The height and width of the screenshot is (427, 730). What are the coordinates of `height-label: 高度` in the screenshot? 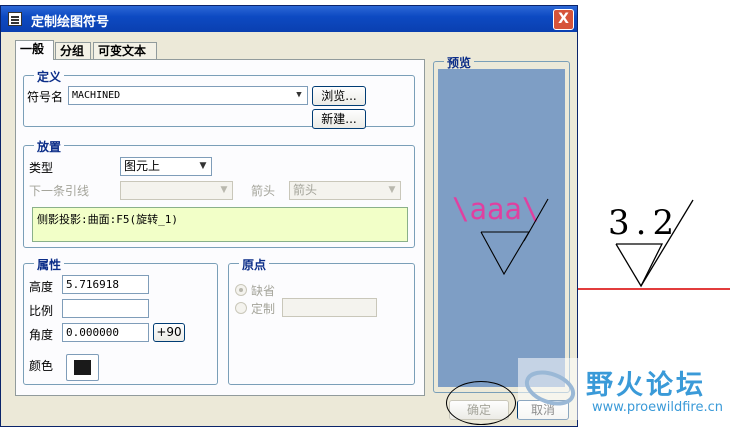 It's located at (41, 287).